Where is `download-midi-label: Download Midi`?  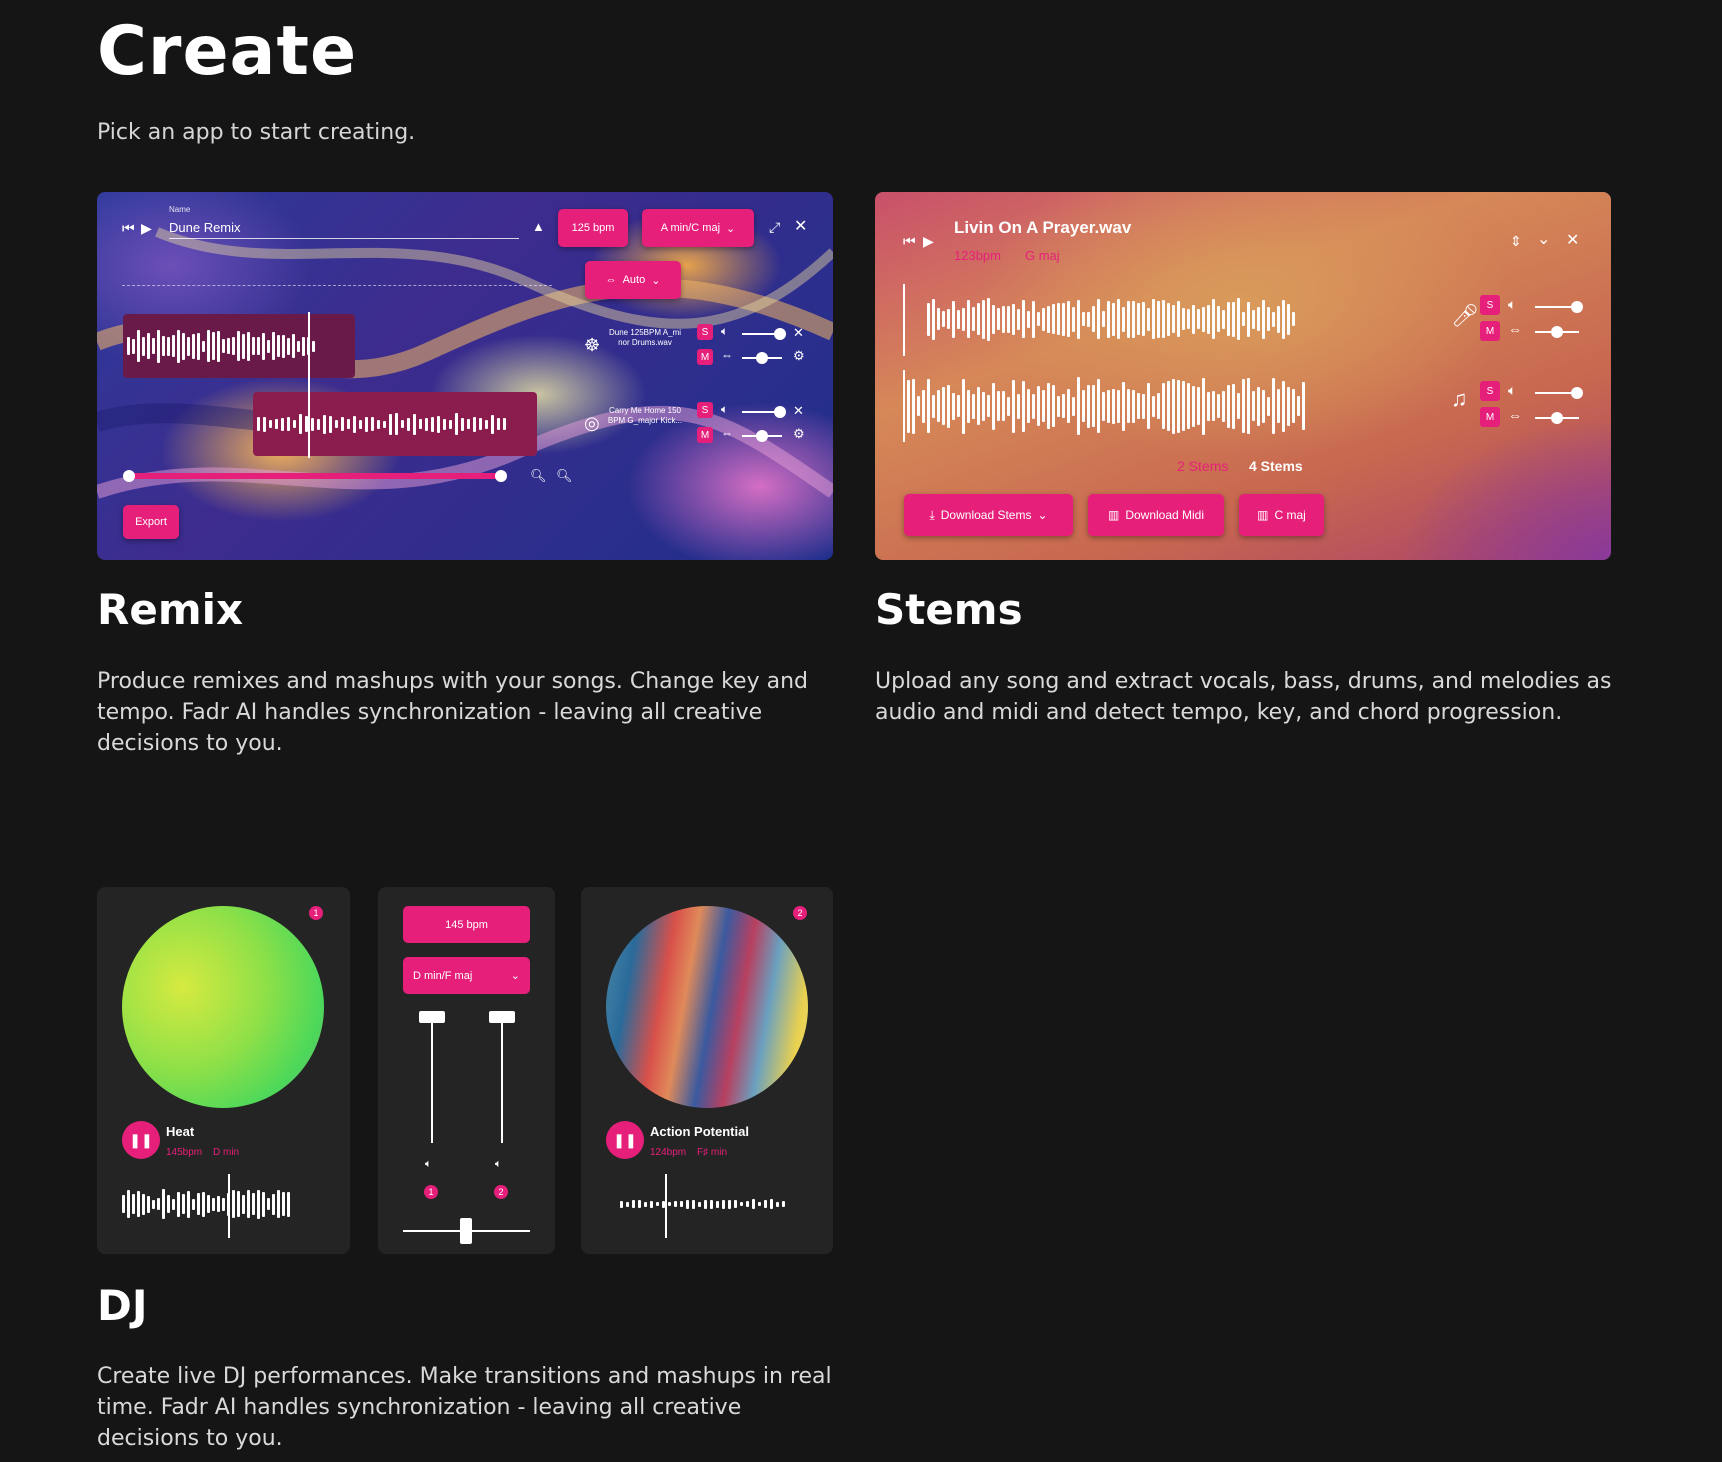
download-midi-label: Download Midi is located at coordinates (1165, 515).